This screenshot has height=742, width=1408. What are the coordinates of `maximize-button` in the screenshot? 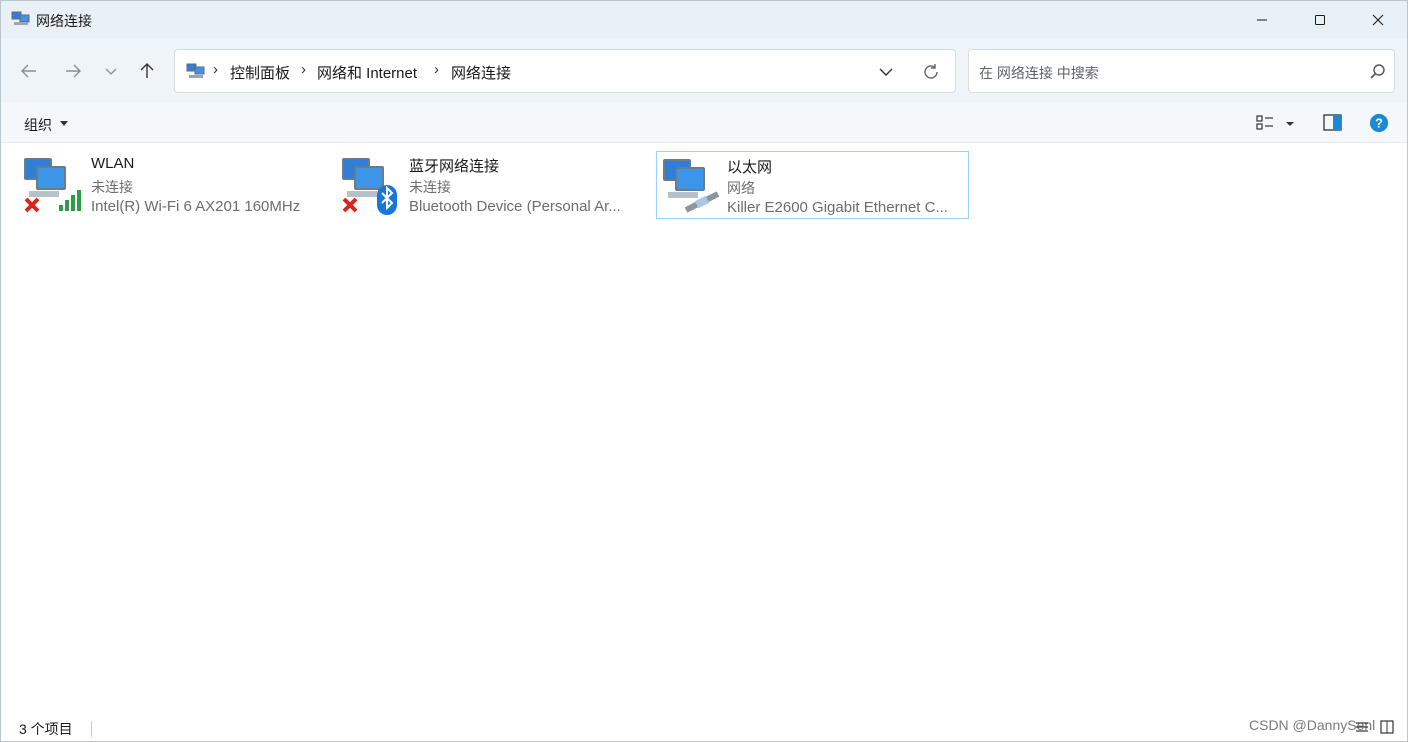 It's located at (1320, 20).